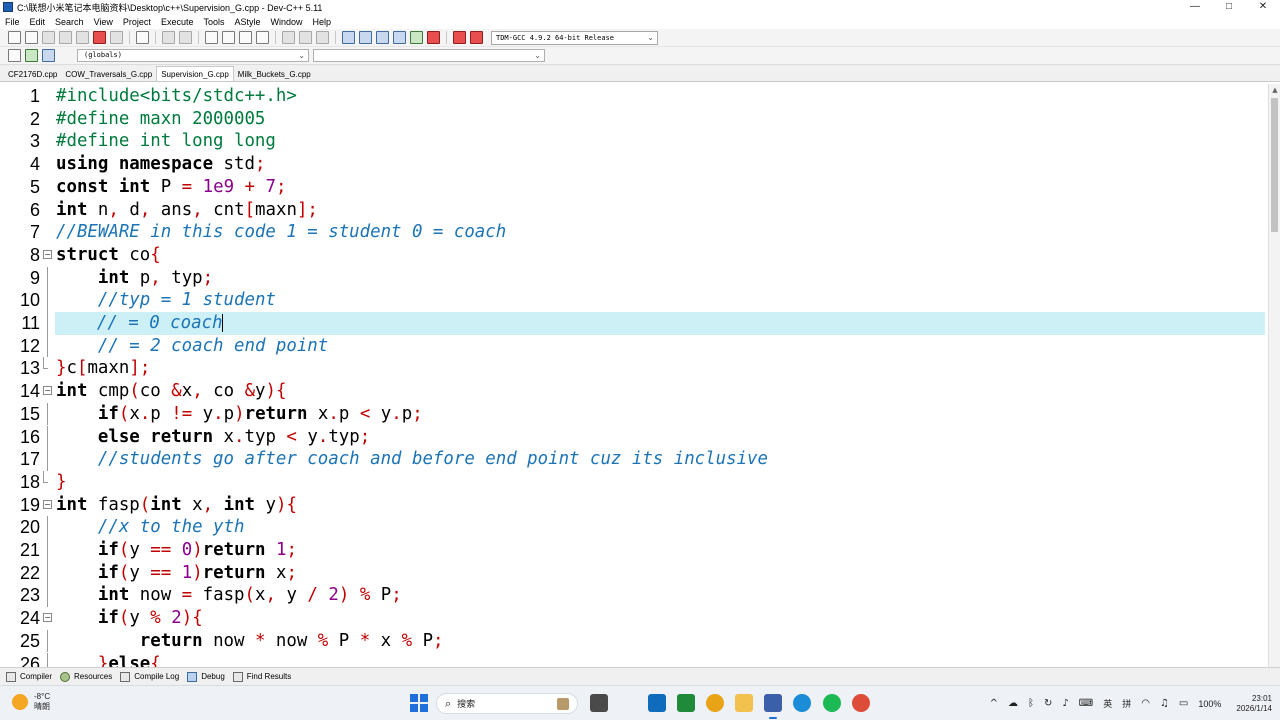 The height and width of the screenshot is (720, 1280). What do you see at coordinates (1048, 703) in the screenshot?
I see `refresh-icon: ↻` at bounding box center [1048, 703].